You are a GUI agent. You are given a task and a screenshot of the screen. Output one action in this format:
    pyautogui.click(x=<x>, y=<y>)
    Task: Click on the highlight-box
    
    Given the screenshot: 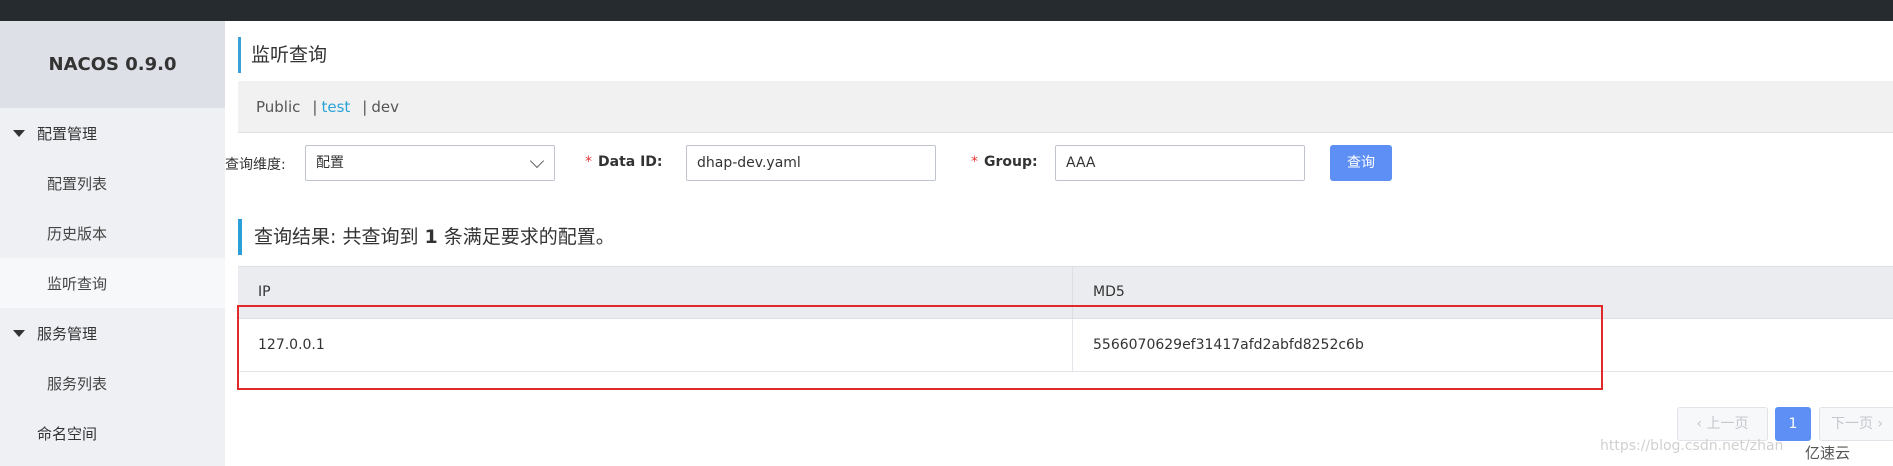 What is the action you would take?
    pyautogui.click(x=920, y=347)
    